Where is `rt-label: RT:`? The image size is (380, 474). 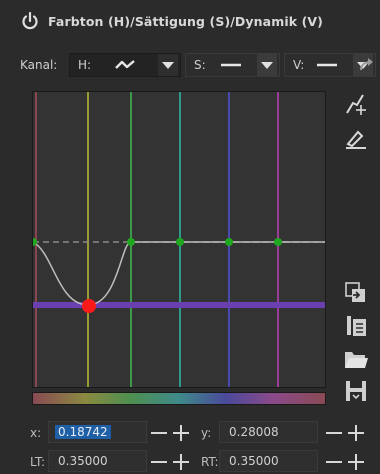
rt-label: RT: is located at coordinates (210, 462).